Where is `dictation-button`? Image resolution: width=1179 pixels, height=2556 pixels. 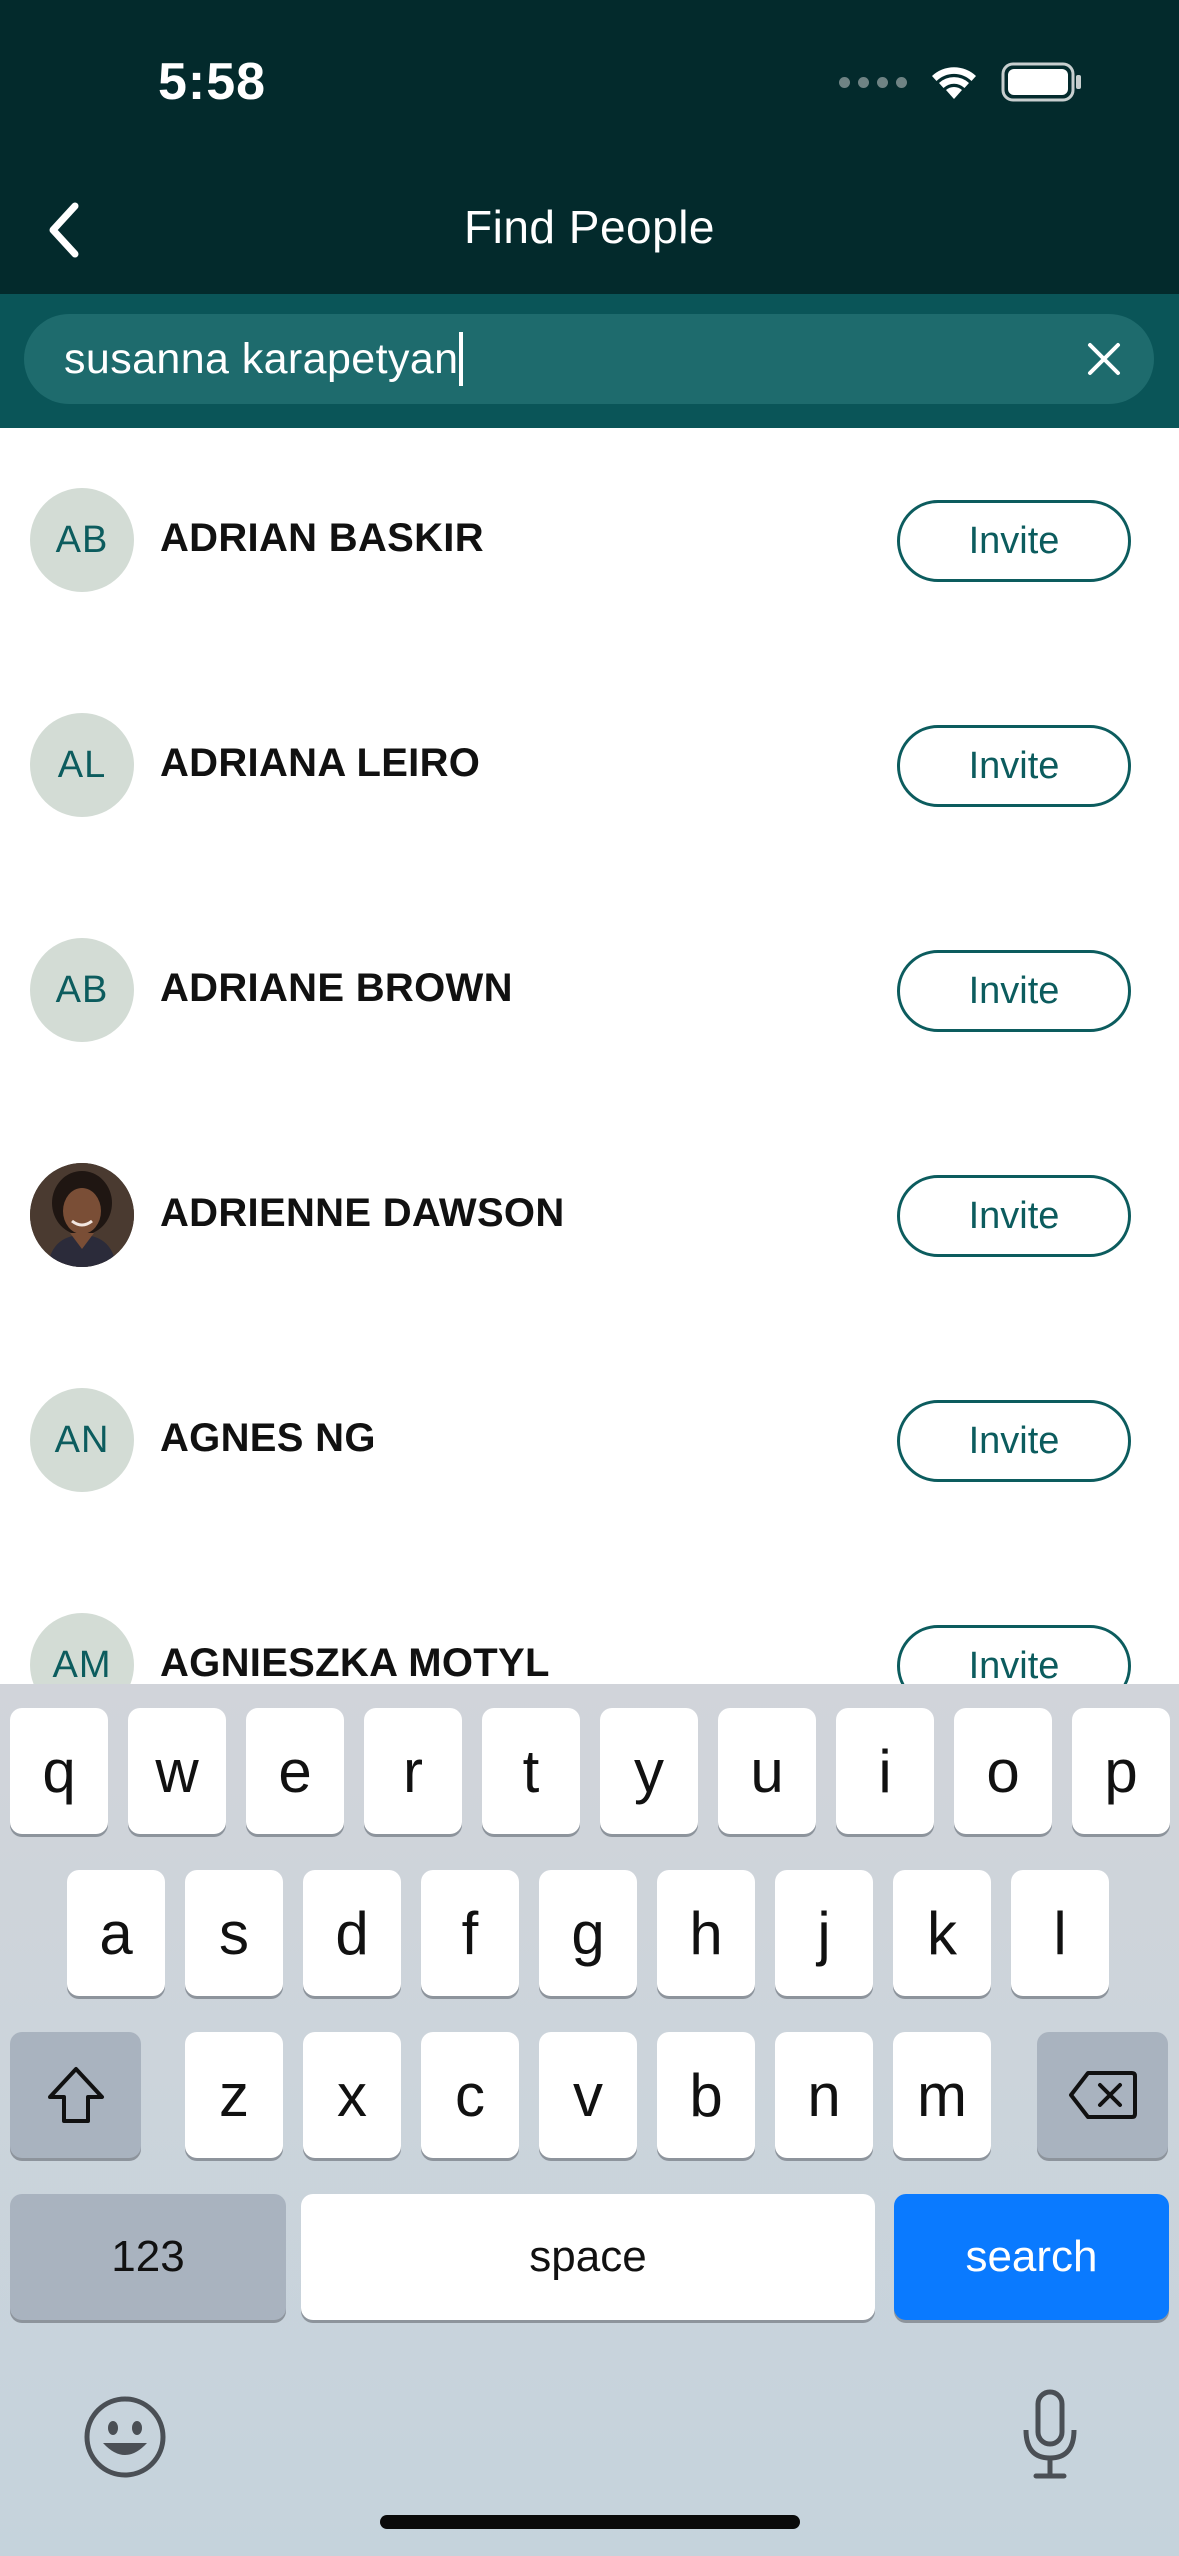 dictation-button is located at coordinates (1050, 2434).